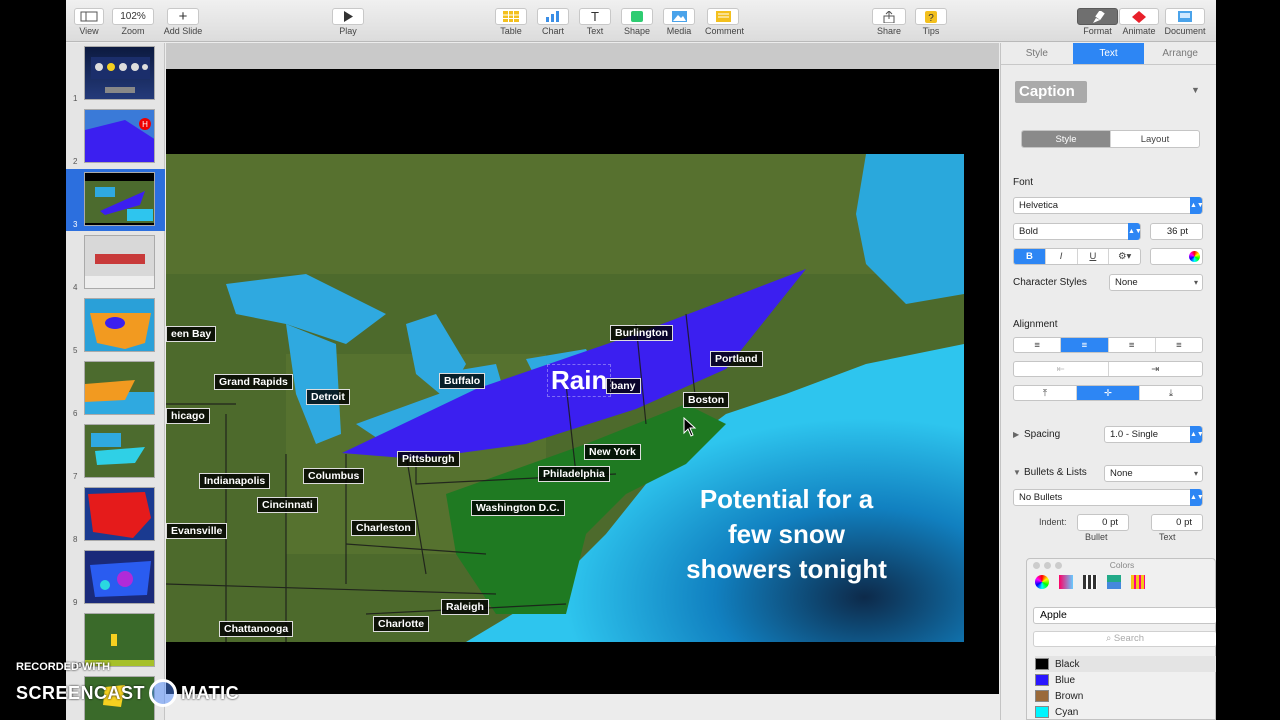 This screenshot has height=720, width=1280. Describe the element at coordinates (1077, 231) in the screenshot. I see `font-weight-select: Bold ▲▼` at that location.